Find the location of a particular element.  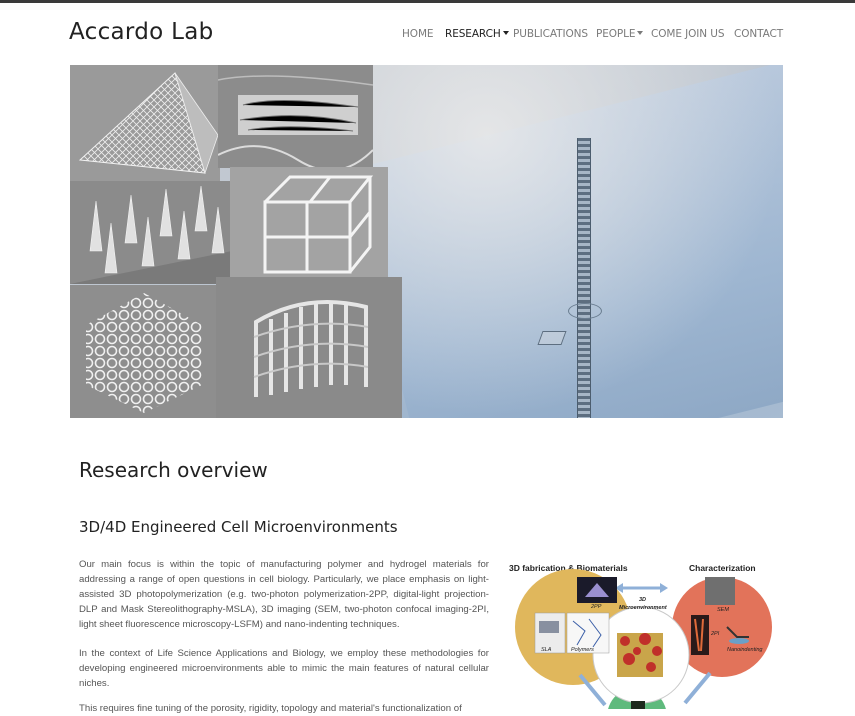

nav-come-join-us-label: COME JOIN US is located at coordinates (688, 34).